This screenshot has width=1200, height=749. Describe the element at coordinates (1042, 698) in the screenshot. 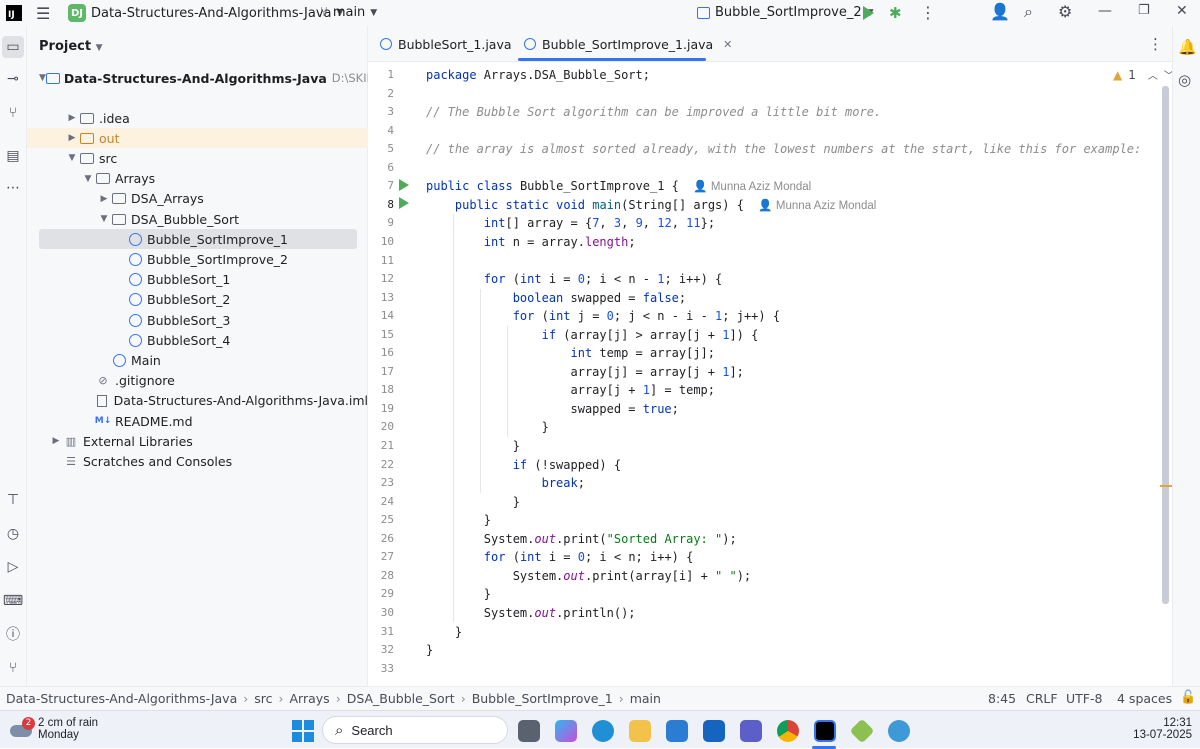

I see `line-separator: CRLF` at that location.